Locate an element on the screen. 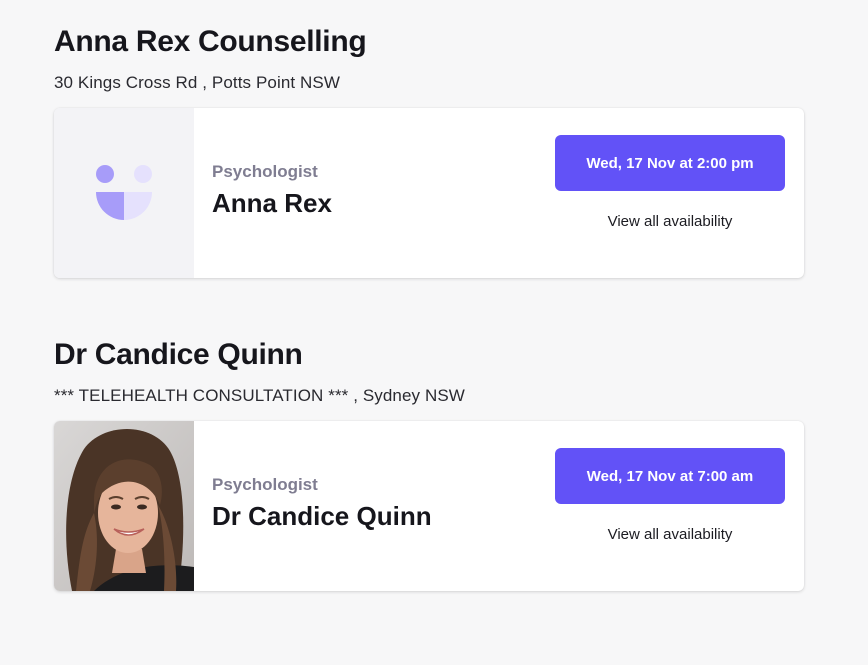 The image size is (868, 665). practitioner-info: Psychologist Dr Candice Quinn is located at coordinates (322, 503).